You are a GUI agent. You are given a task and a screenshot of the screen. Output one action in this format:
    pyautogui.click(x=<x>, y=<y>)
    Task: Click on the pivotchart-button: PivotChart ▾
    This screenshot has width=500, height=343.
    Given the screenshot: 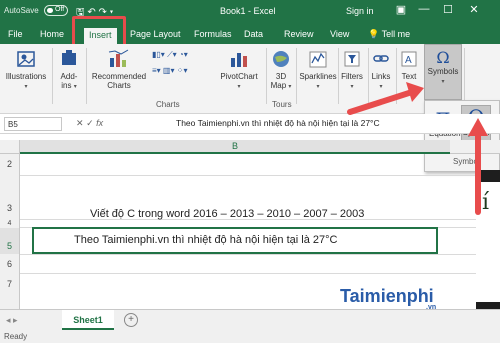 What is the action you would take?
    pyautogui.click(x=239, y=69)
    